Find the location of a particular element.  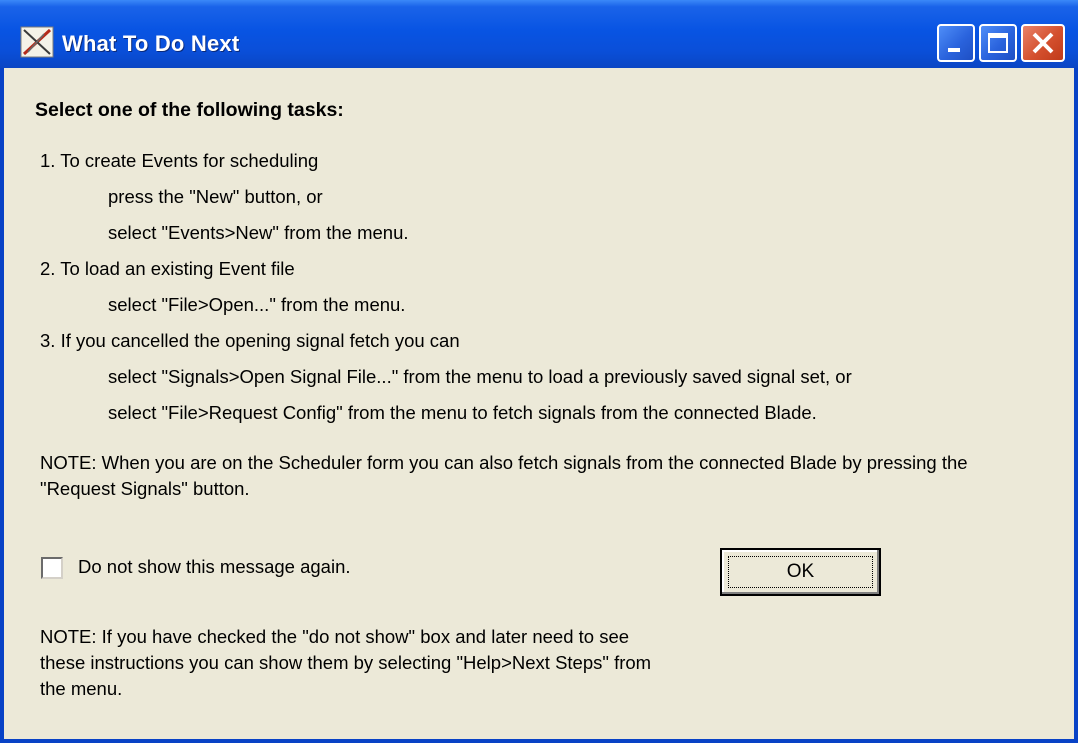

scheduler-app-icon is located at coordinates (37, 42).